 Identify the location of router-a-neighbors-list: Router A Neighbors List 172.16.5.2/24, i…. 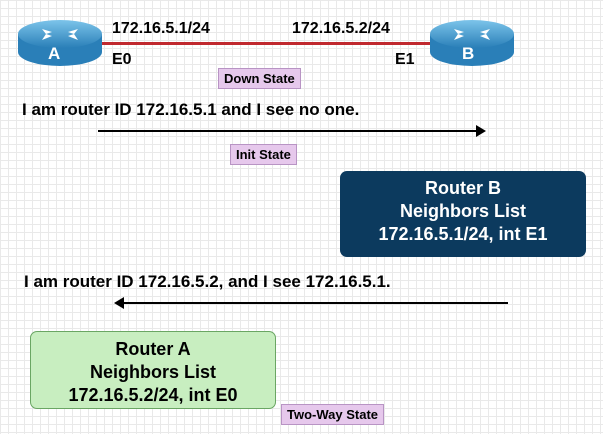
(153, 370).